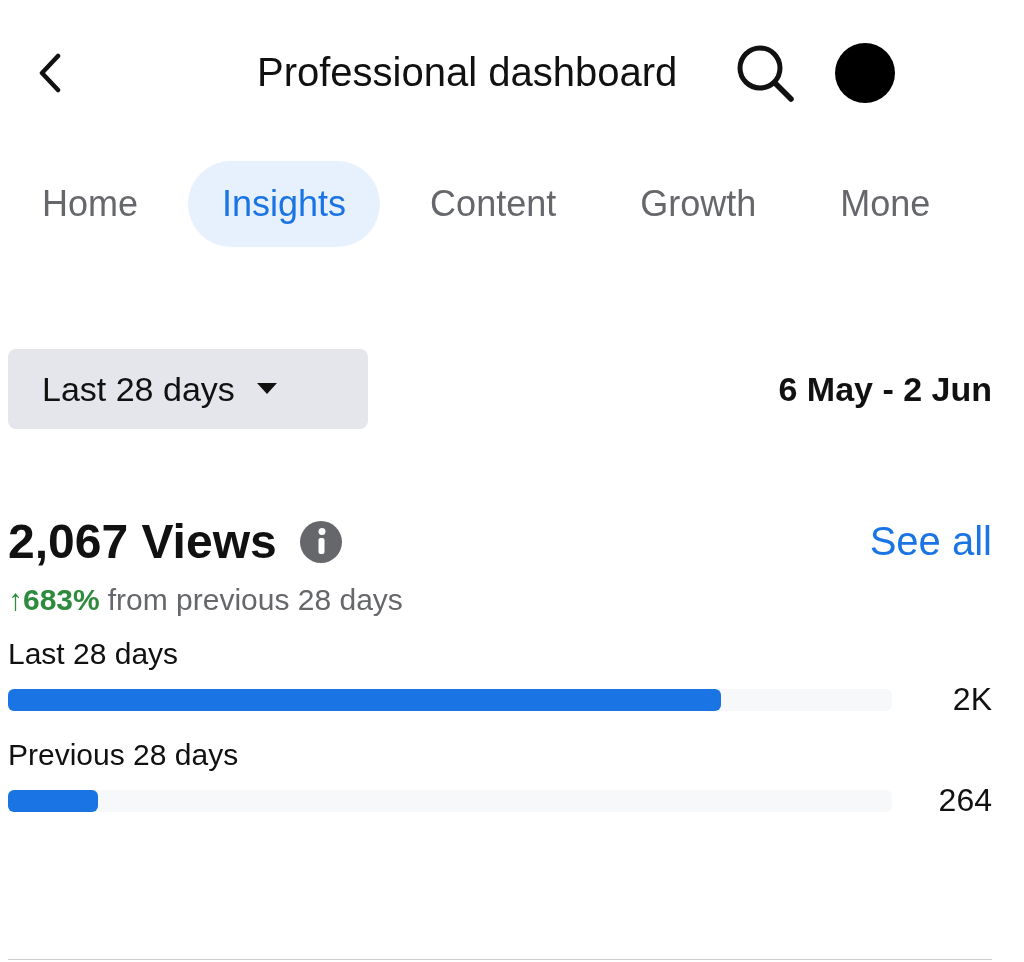 This screenshot has height=962, width=1024. What do you see at coordinates (930, 541) in the screenshot?
I see `see-all-link: See all` at bounding box center [930, 541].